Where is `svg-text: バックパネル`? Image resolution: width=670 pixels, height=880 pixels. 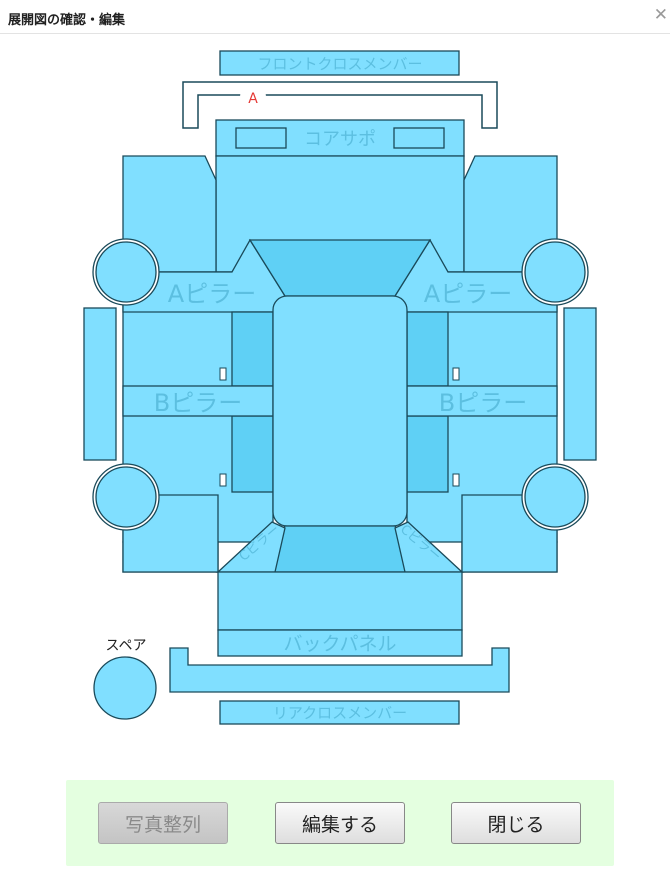
svg-text: バックパネル is located at coordinates (339, 644).